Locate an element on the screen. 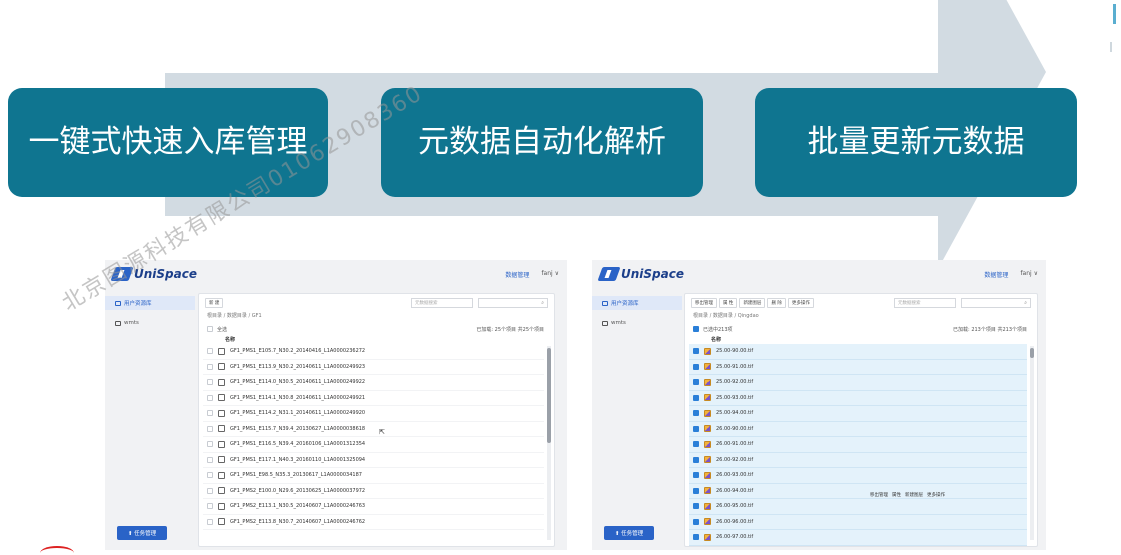  breadcrumb: 根目录 / 数据目录 / GF1 is located at coordinates (234, 315).